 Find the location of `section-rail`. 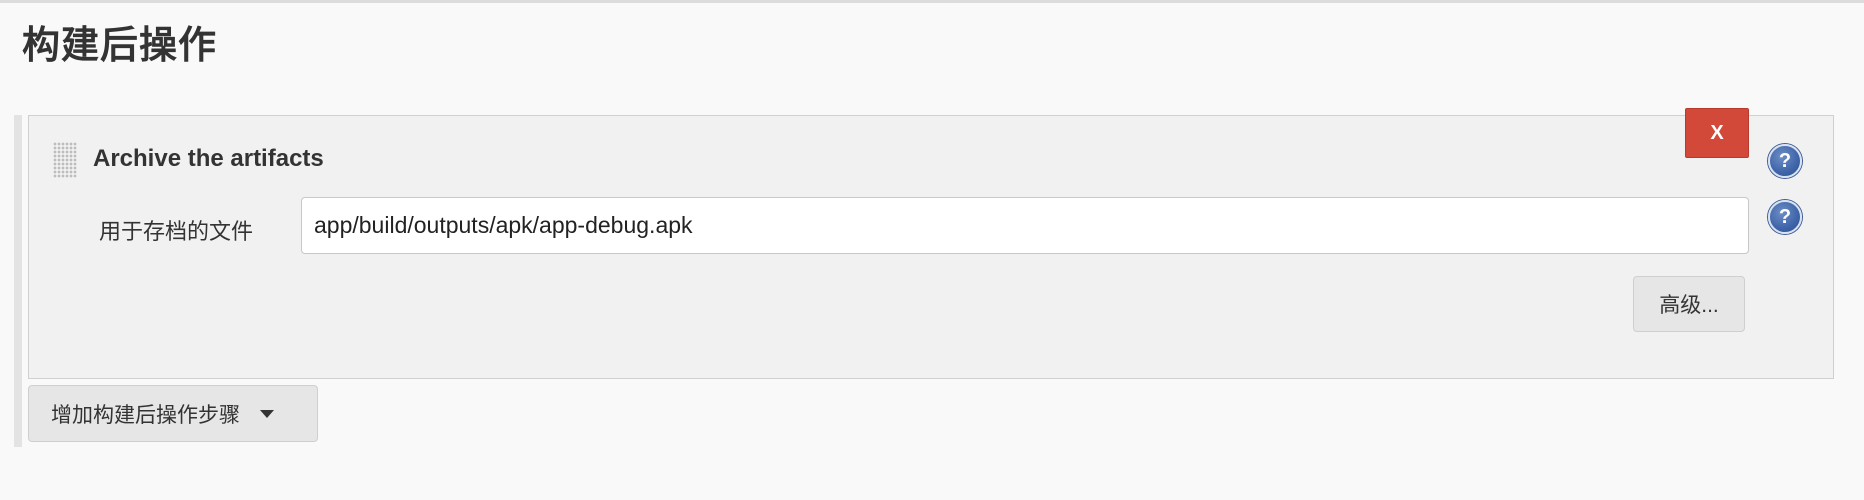

section-rail is located at coordinates (18, 281).